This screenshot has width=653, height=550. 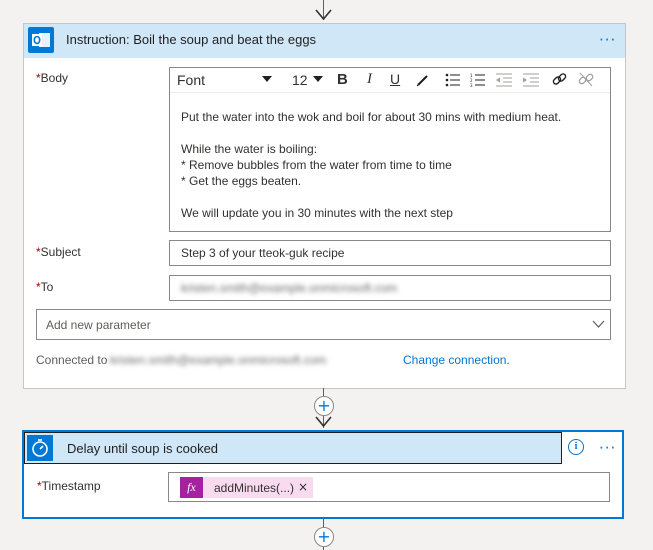 What do you see at coordinates (389, 487) in the screenshot?
I see `timestamp-field: fx addMinutes(...) ×` at bounding box center [389, 487].